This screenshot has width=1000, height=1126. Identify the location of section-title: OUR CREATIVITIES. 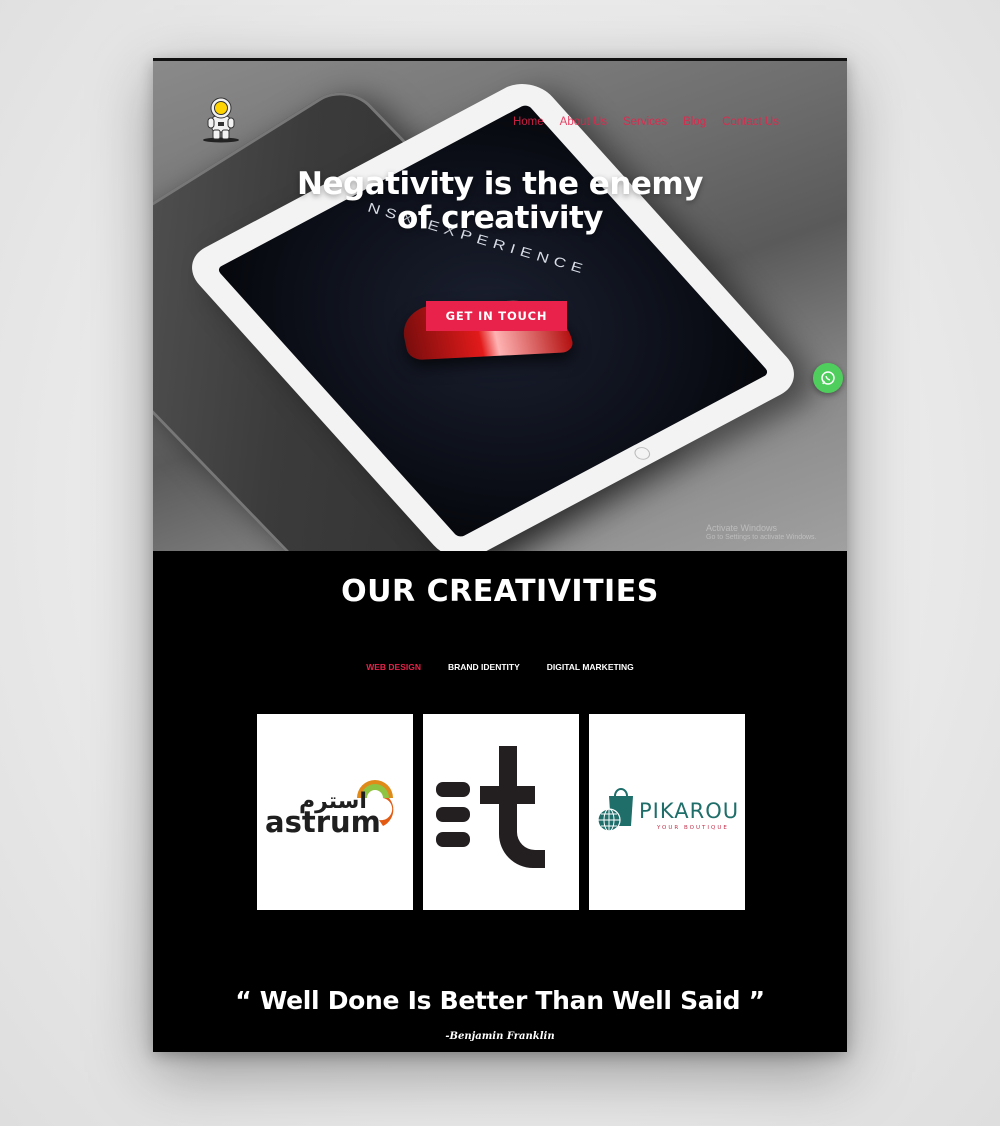
(500, 591).